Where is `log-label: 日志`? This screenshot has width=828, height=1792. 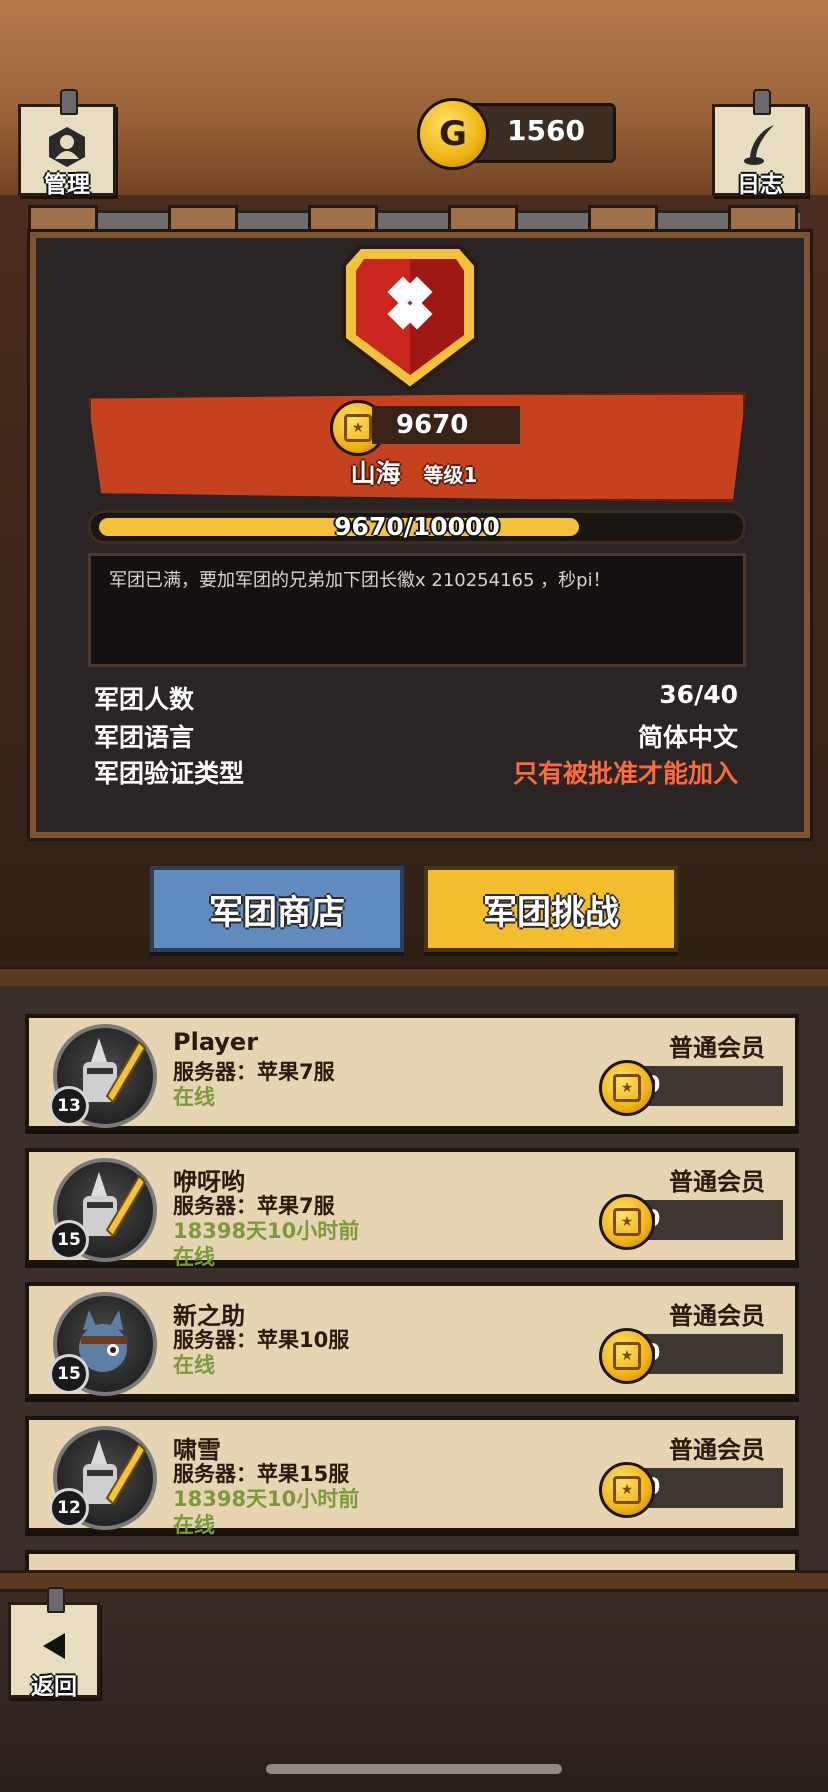 log-label: 日志 is located at coordinates (760, 185).